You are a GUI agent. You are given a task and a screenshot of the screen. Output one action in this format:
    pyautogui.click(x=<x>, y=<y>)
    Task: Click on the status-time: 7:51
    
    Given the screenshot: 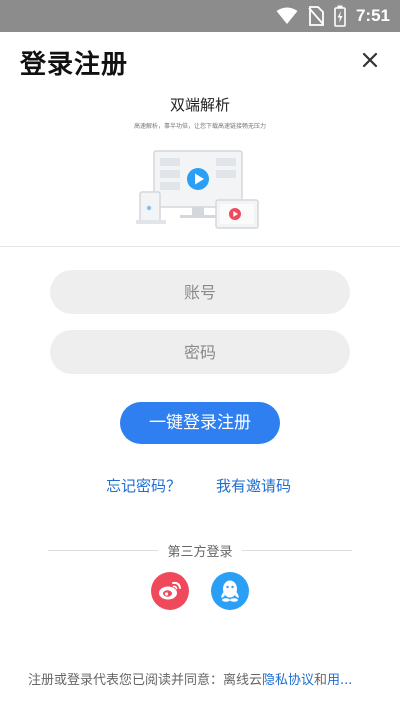 What is the action you would take?
    pyautogui.click(x=372, y=15)
    